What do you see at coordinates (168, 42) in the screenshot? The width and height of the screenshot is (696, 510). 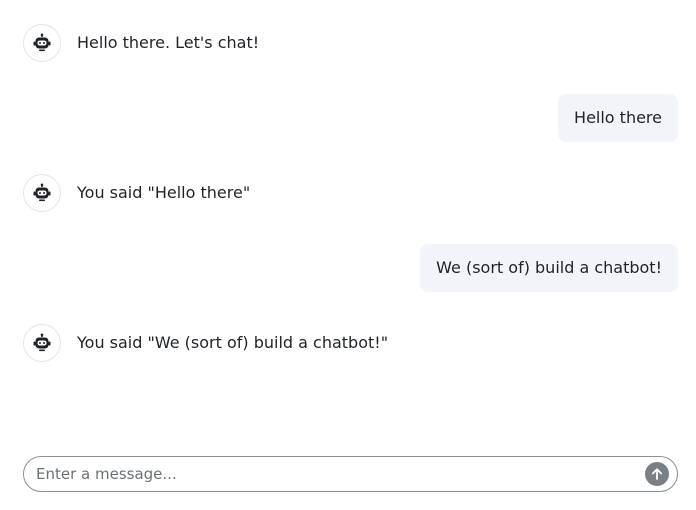 I see `bot-message-text: Hello there. Let's chat!` at bounding box center [168, 42].